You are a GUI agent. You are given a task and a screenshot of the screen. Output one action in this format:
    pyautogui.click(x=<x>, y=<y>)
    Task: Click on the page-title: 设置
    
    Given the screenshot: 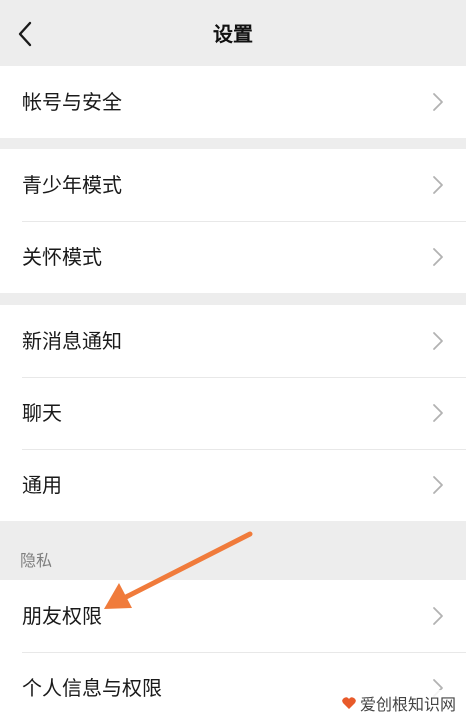 What is the action you would take?
    pyautogui.click(x=233, y=34)
    